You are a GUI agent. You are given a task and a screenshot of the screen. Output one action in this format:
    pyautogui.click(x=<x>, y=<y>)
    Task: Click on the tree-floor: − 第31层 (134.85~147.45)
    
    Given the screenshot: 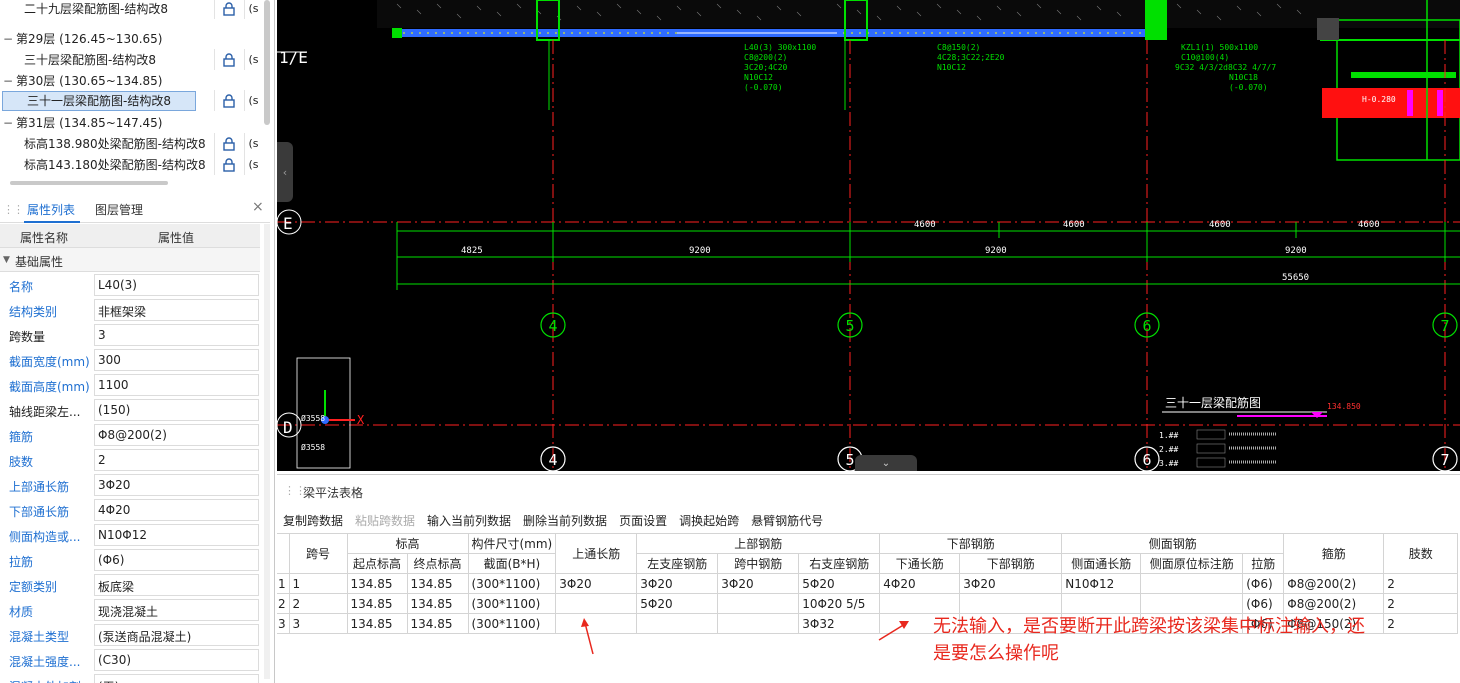 What is the action you would take?
    pyautogui.click(x=132, y=122)
    